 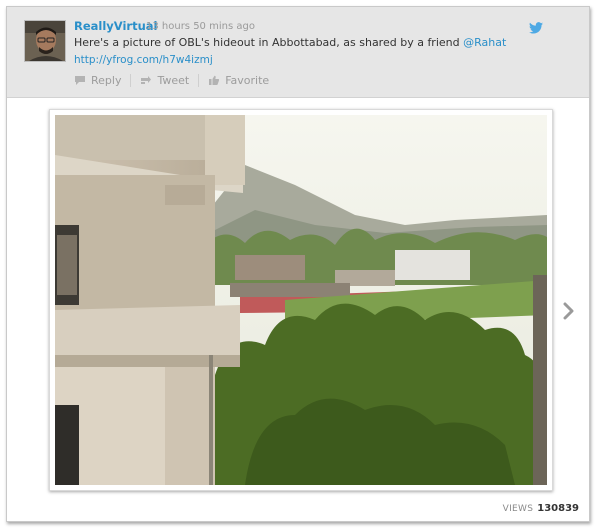 I want to click on reply-button: Reply, so click(x=97, y=80).